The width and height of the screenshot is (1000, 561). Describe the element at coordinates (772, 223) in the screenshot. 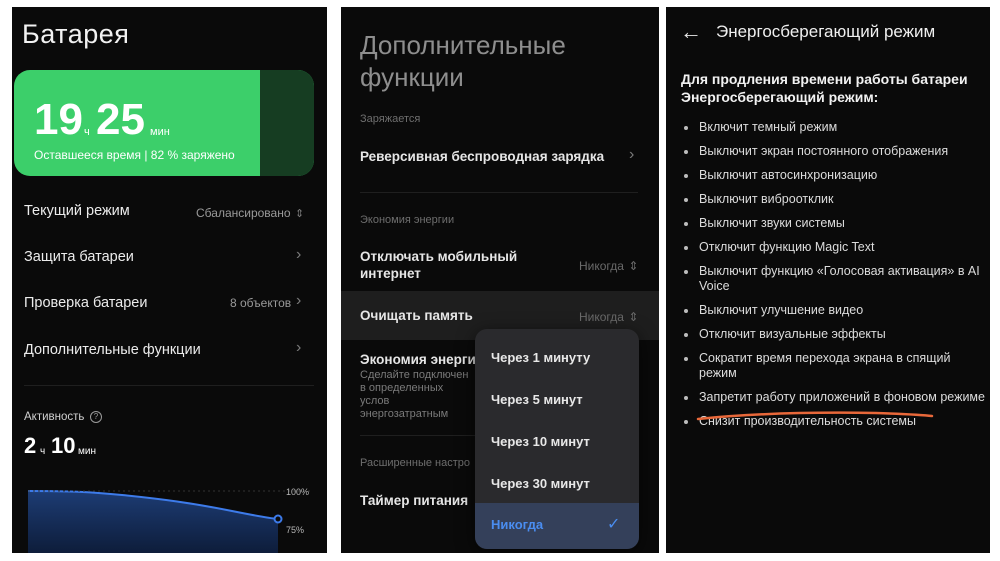

I see `list-item-text: Выключит звуки системы` at that location.